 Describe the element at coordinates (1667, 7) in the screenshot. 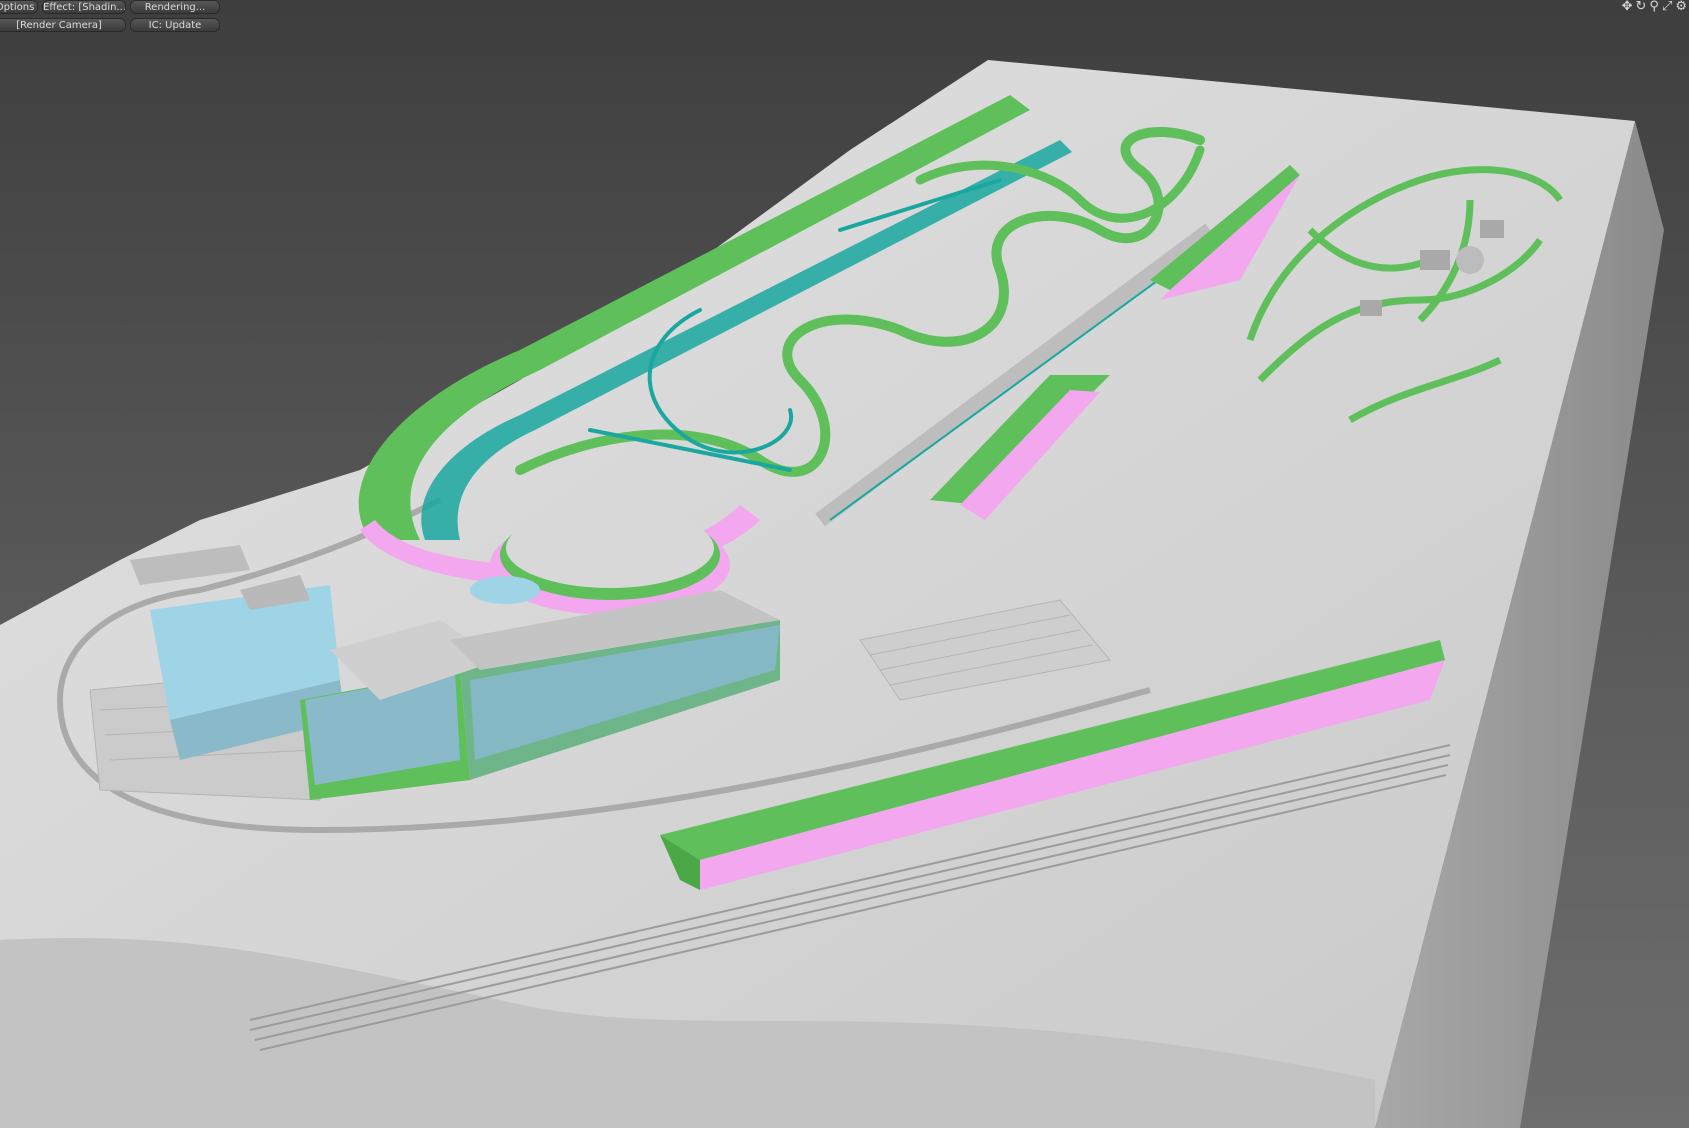

I see `maximize-icon: ⤢` at that location.